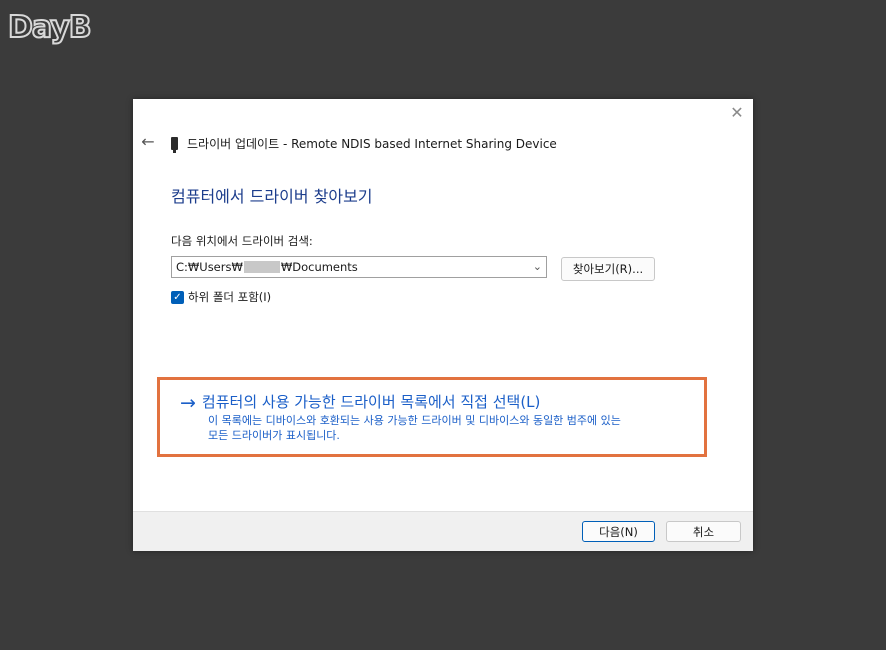 The image size is (886, 650). Describe the element at coordinates (242, 241) in the screenshot. I see `search-location-label: 다음 위치에서 드라이버 검색:` at that location.